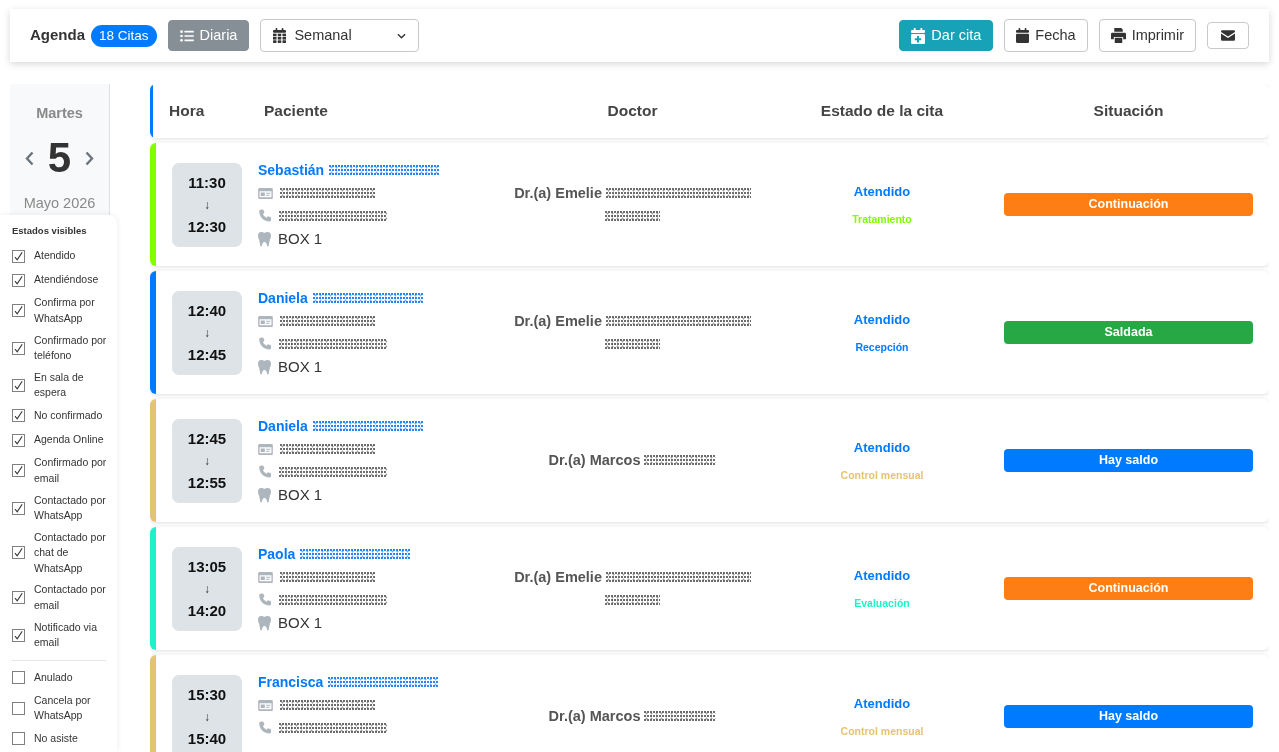 This screenshot has height=752, width=1279. I want to click on column-header: Paciente, so click(296, 111).